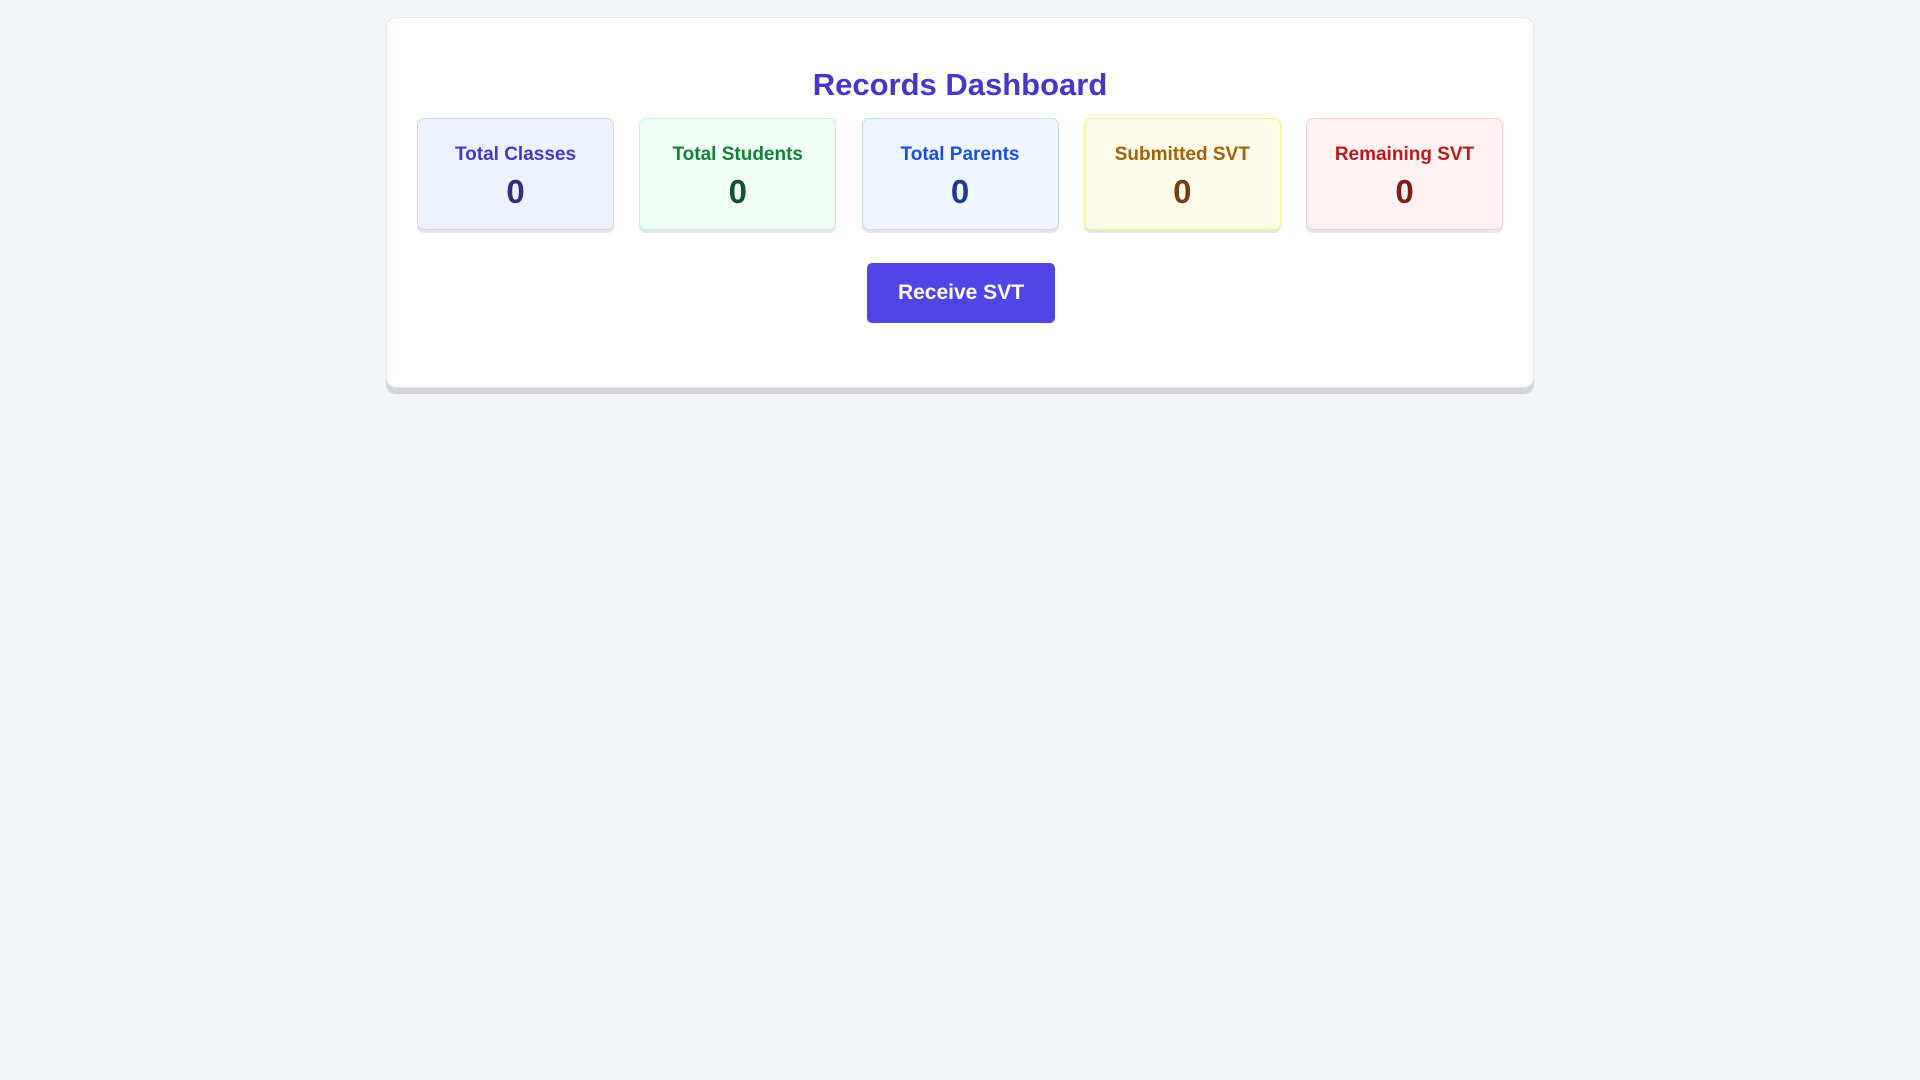  I want to click on receive-svt-button: Receive SVT, so click(961, 293).